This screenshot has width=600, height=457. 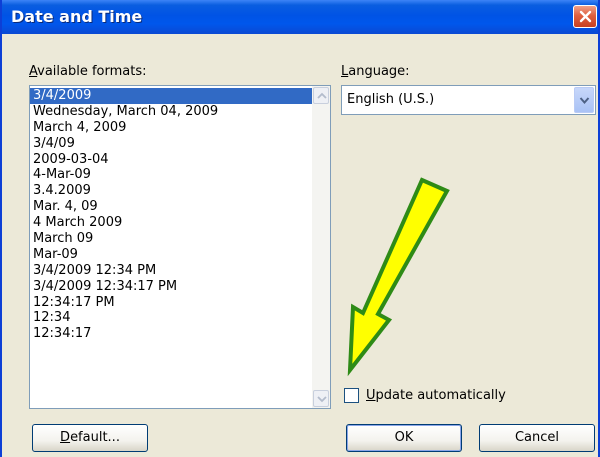 I want to click on format-list-item: 12:34:17 PM, so click(x=171, y=303).